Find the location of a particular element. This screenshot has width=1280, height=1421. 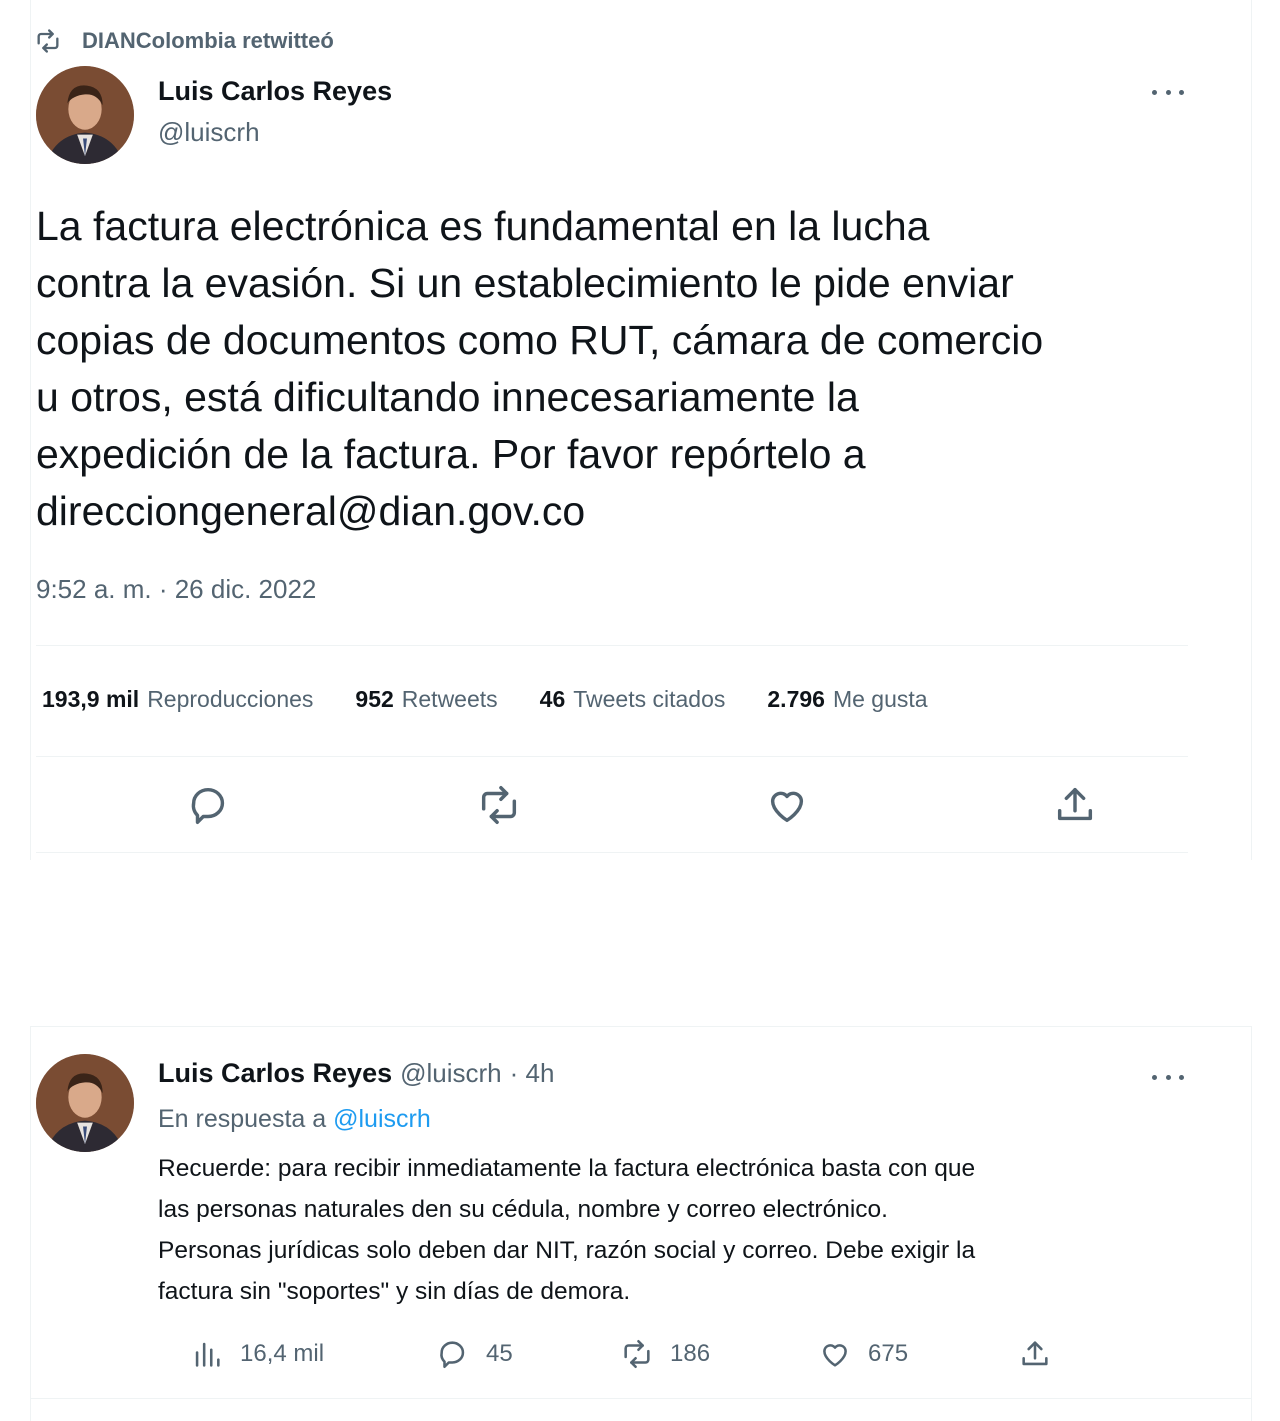

stat-label: Tweets citados is located at coordinates (649, 699).